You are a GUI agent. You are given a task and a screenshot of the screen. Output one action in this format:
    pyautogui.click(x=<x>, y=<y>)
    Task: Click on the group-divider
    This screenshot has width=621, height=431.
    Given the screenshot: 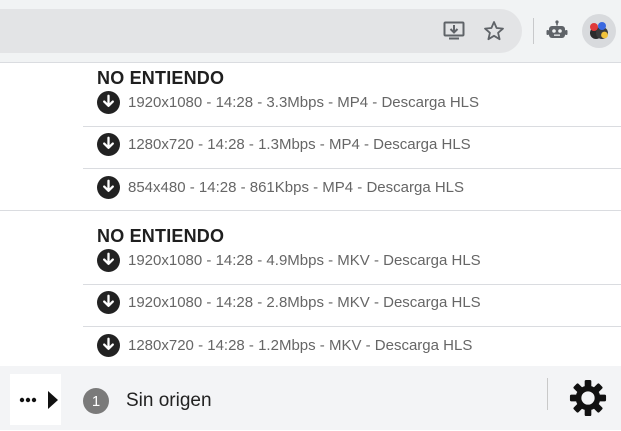 What is the action you would take?
    pyautogui.click(x=310, y=210)
    